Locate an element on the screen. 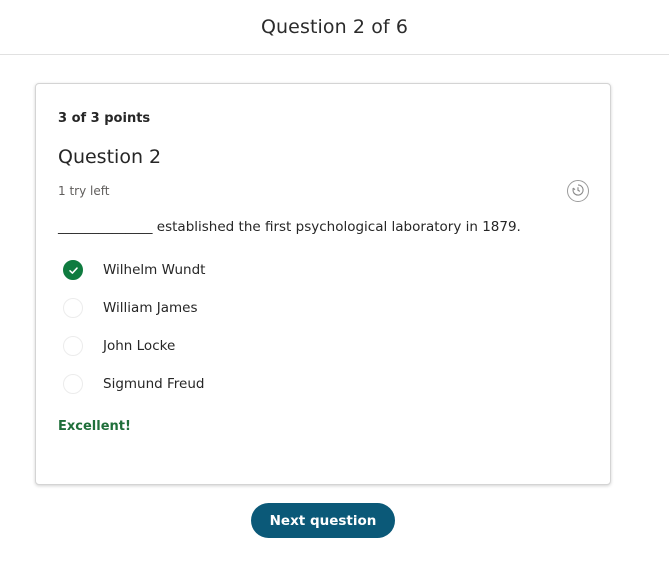  next-question-button: Next question is located at coordinates (323, 520).